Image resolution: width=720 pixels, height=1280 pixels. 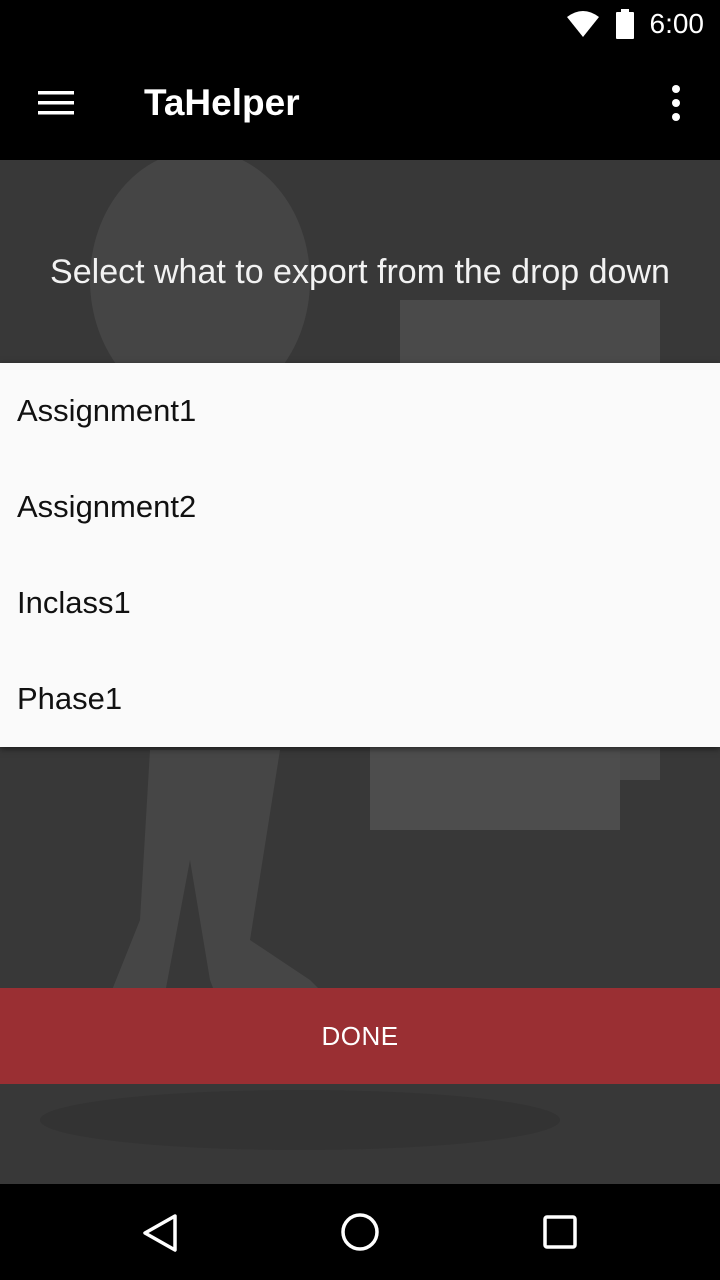 What do you see at coordinates (676, 103) in the screenshot?
I see `overflow-menu-icon` at bounding box center [676, 103].